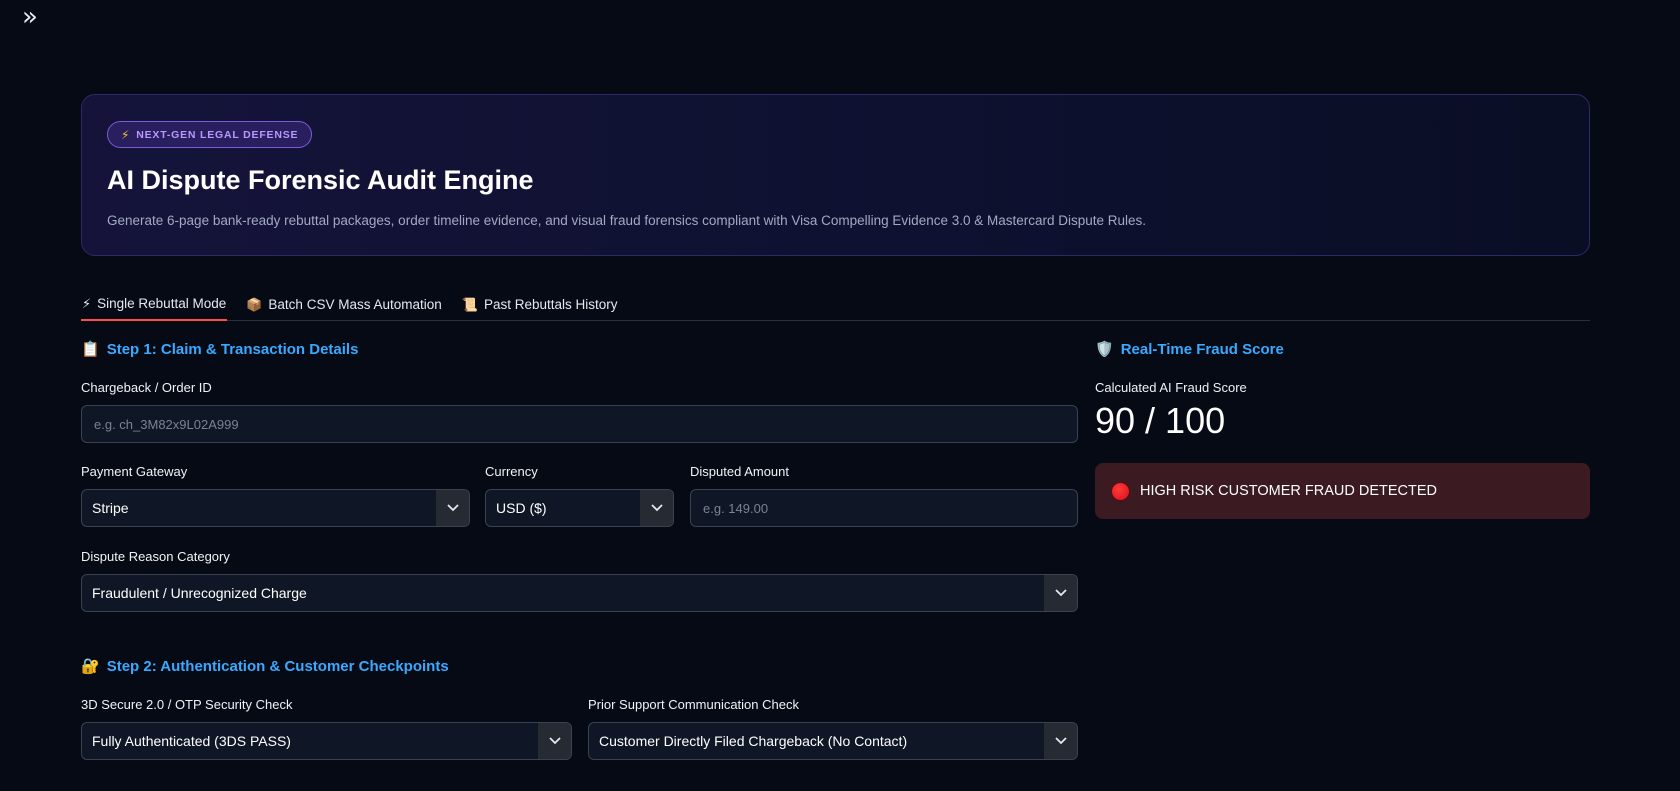 This screenshot has height=791, width=1680. What do you see at coordinates (326, 741) in the screenshot?
I see `secure-select: Fully Authenticated (3DS PASS)` at bounding box center [326, 741].